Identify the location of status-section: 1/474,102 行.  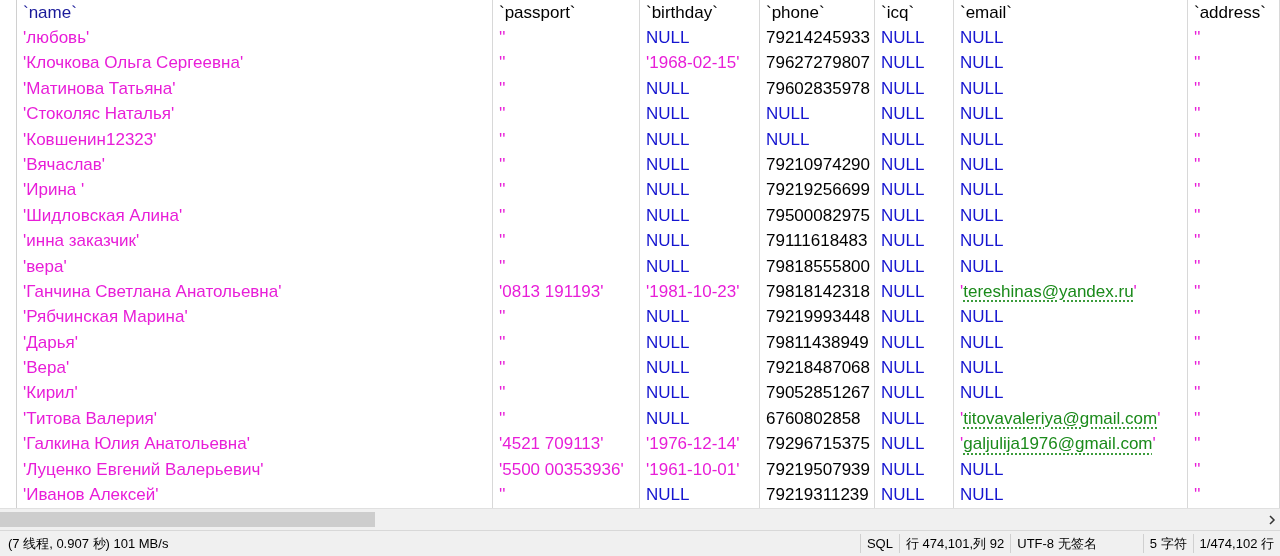
(1236, 543).